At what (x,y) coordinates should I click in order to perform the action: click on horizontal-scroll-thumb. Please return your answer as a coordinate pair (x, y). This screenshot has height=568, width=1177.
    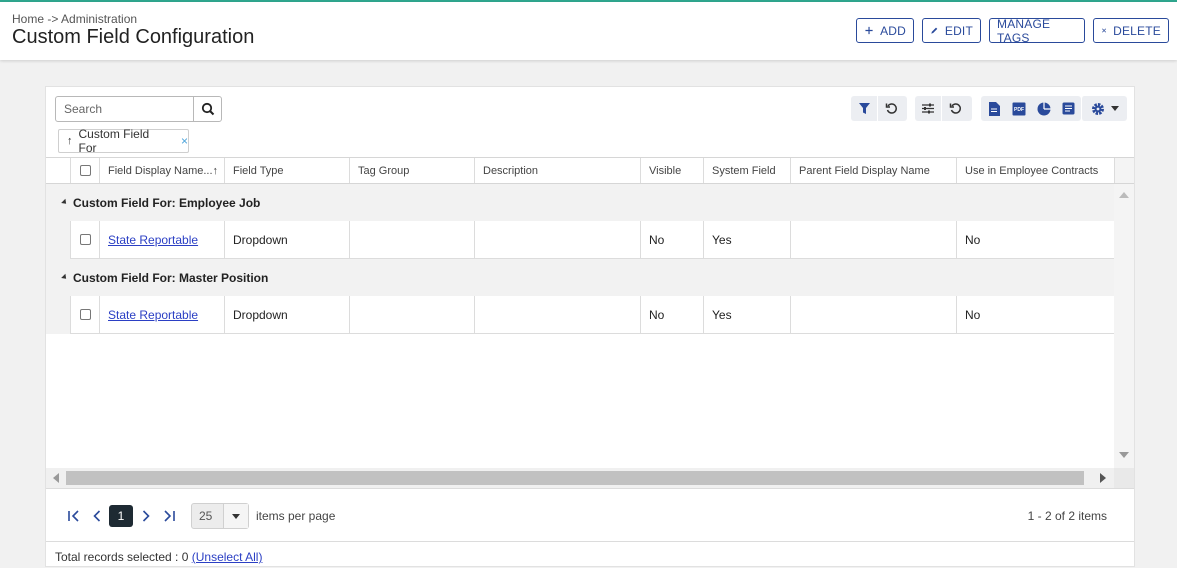
    Looking at the image, I should click on (575, 478).